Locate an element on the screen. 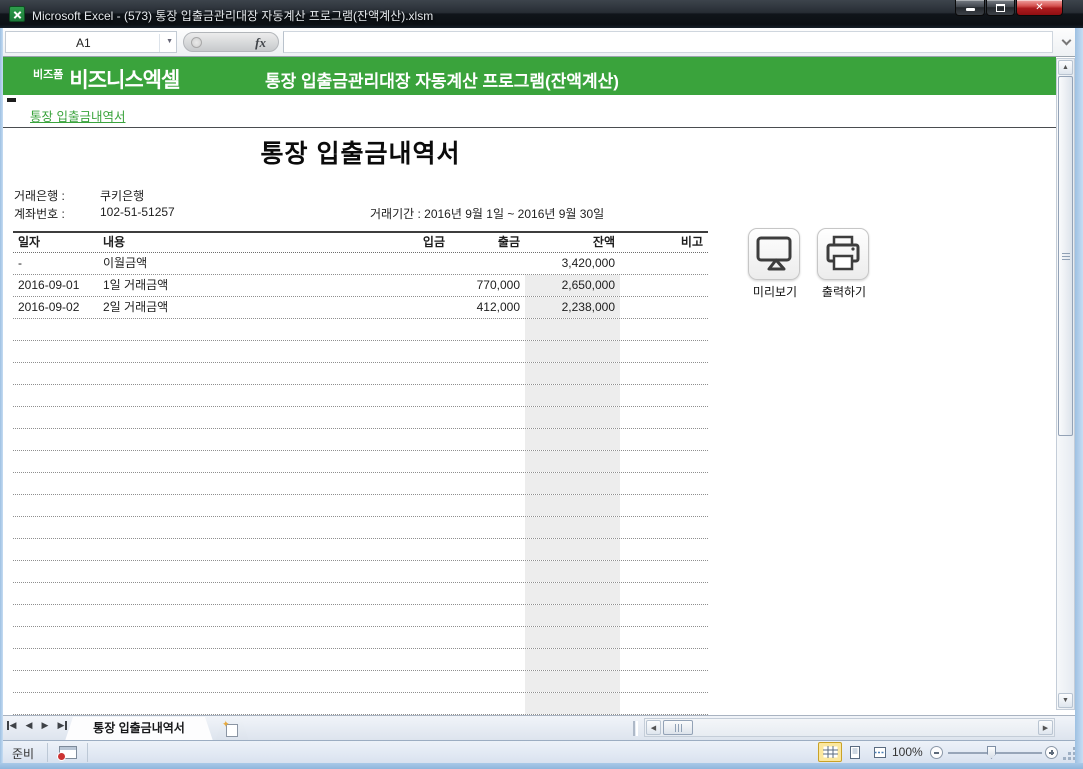 This screenshot has height=769, width=1083. scroll-down-icon: ▼ is located at coordinates (1065, 700).